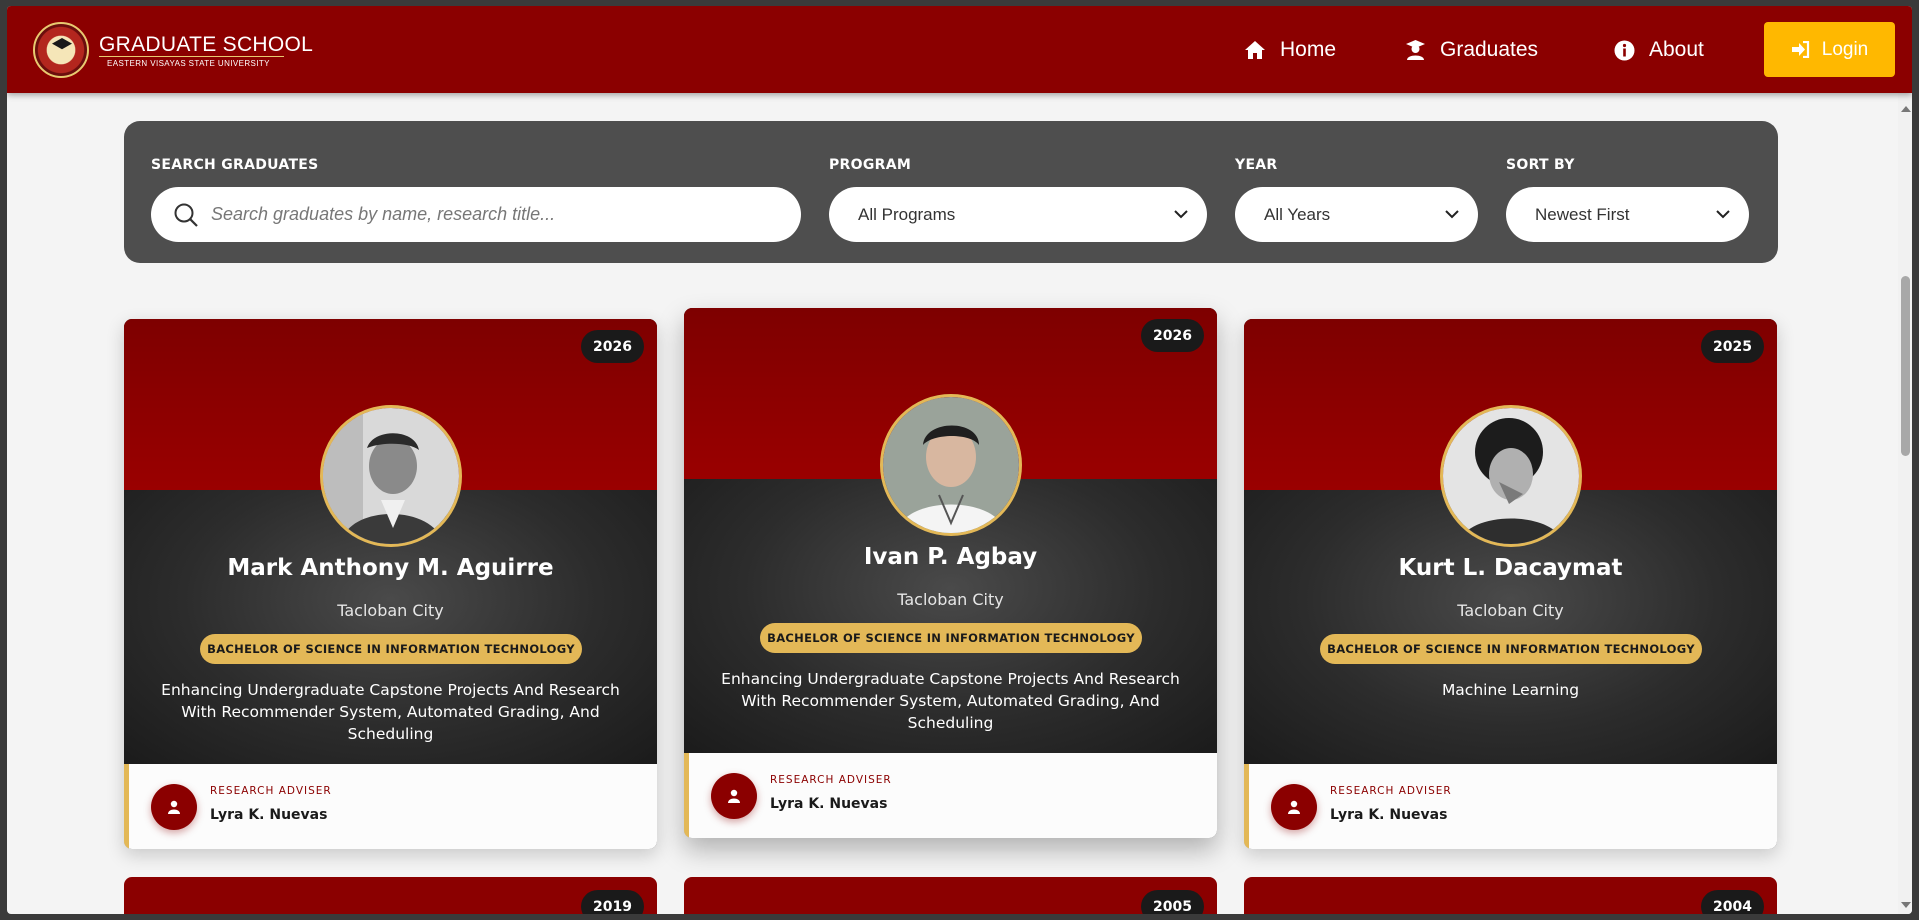 The width and height of the screenshot is (1919, 920). What do you see at coordinates (870, 165) in the screenshot?
I see `program-label: PROGRAM` at bounding box center [870, 165].